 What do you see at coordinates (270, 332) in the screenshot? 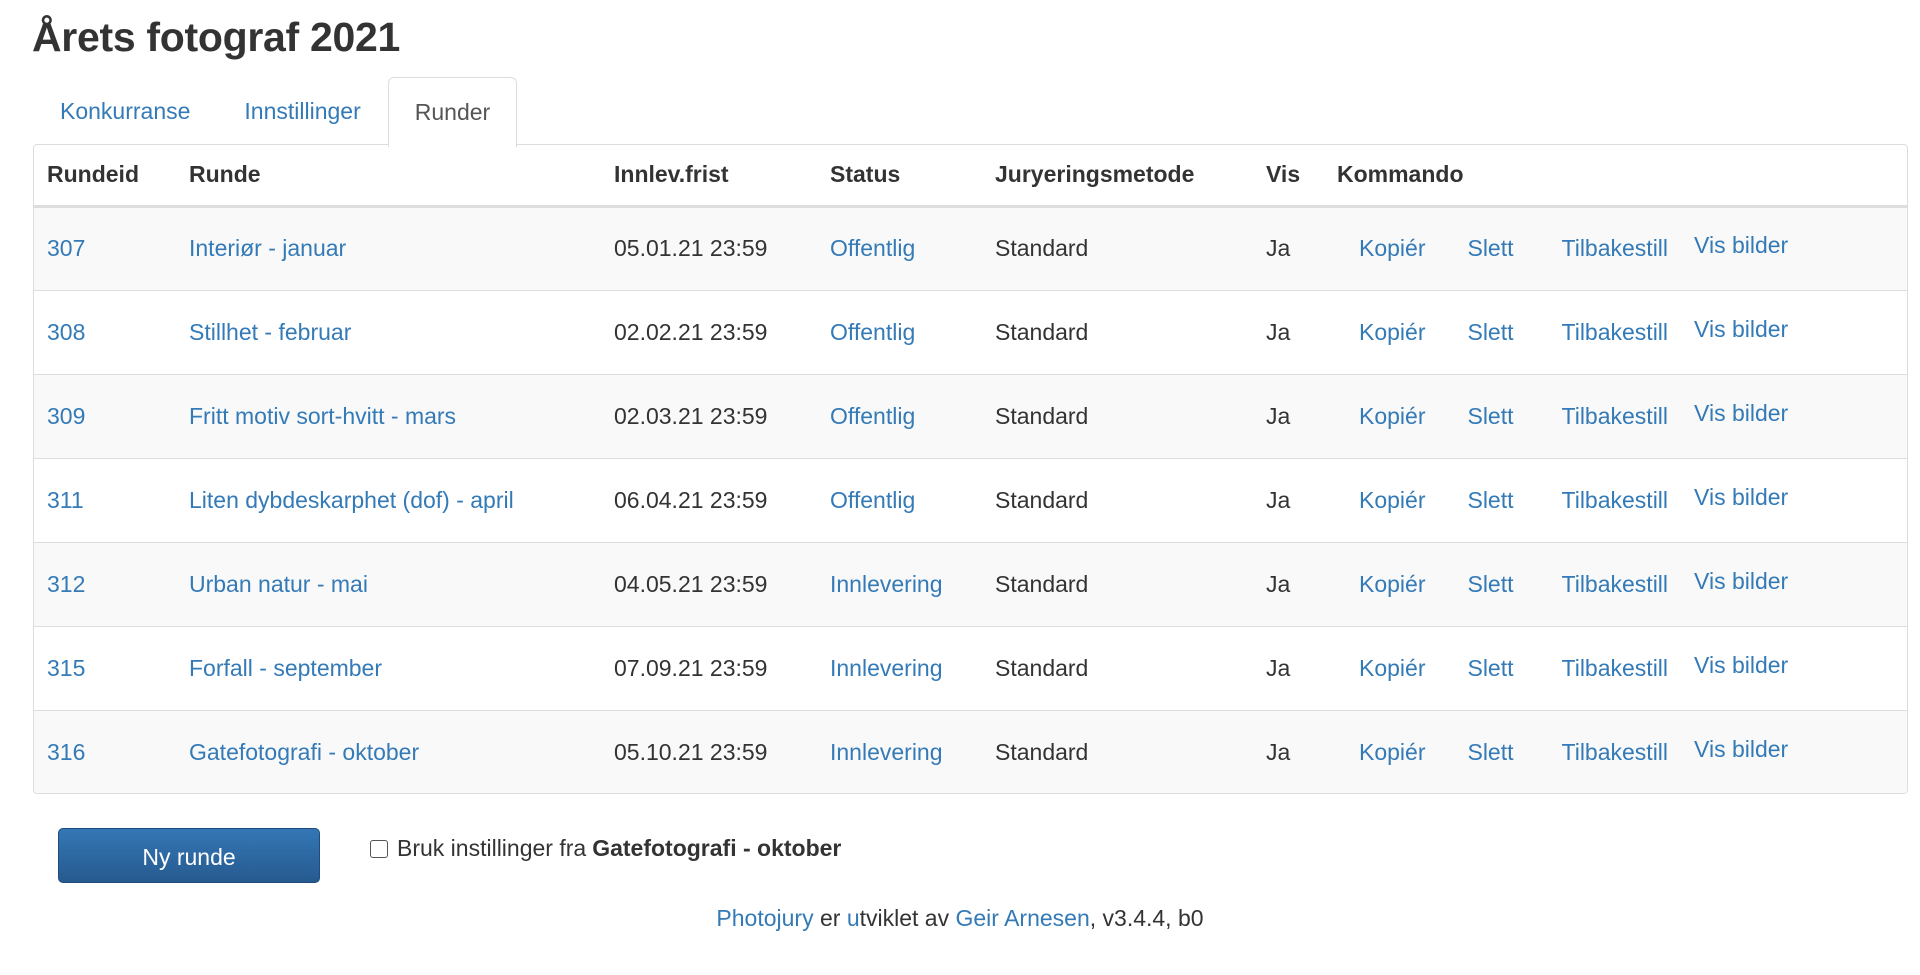
I see `round-name-link: Stillhet - februar` at bounding box center [270, 332].